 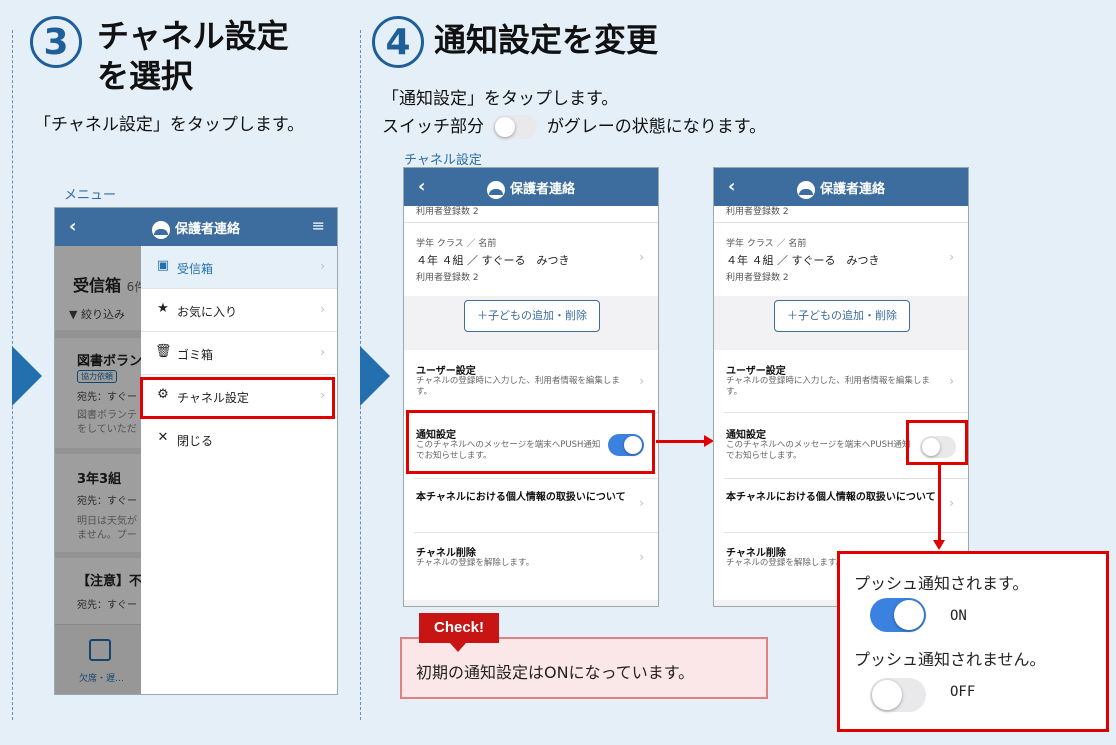 I want to click on inline-toggle-off-icon, so click(x=515, y=127).